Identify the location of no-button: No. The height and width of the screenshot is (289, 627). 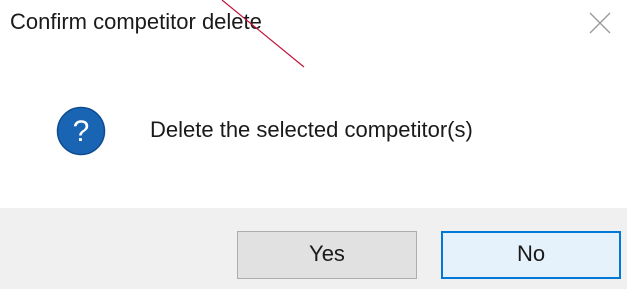
(531, 255).